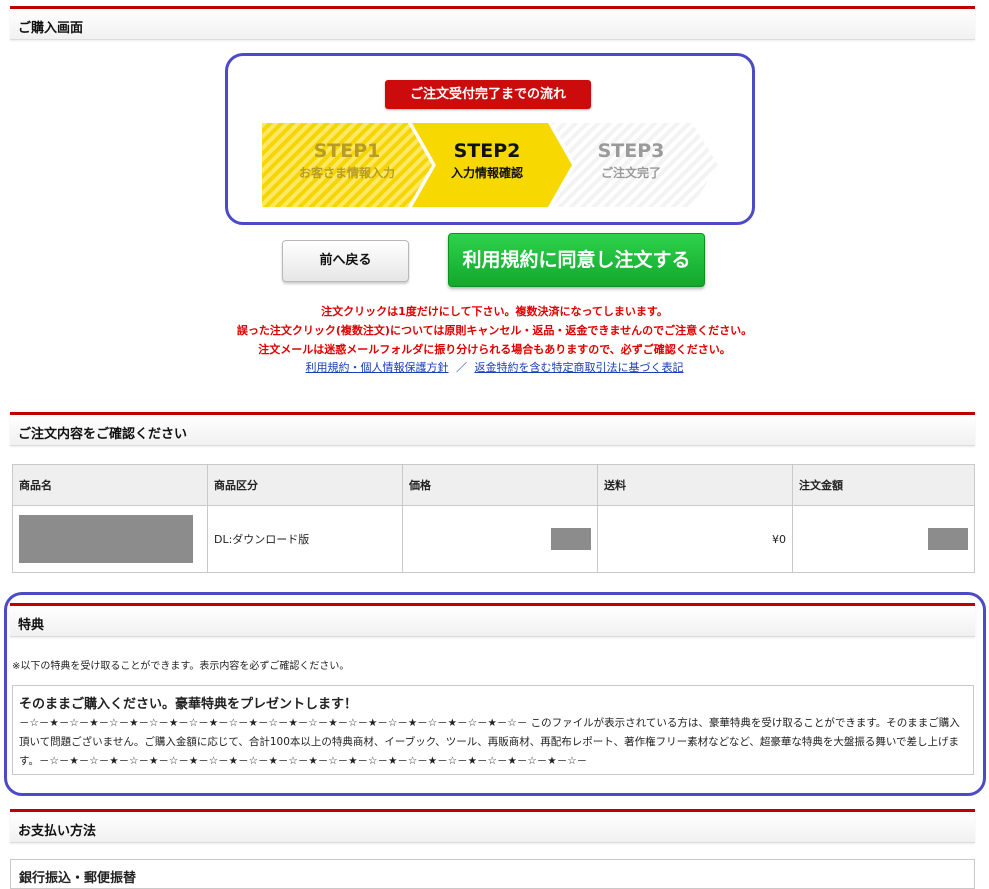 The width and height of the screenshot is (989, 889). I want to click on header-product-category: 商品区分, so click(305, 485).